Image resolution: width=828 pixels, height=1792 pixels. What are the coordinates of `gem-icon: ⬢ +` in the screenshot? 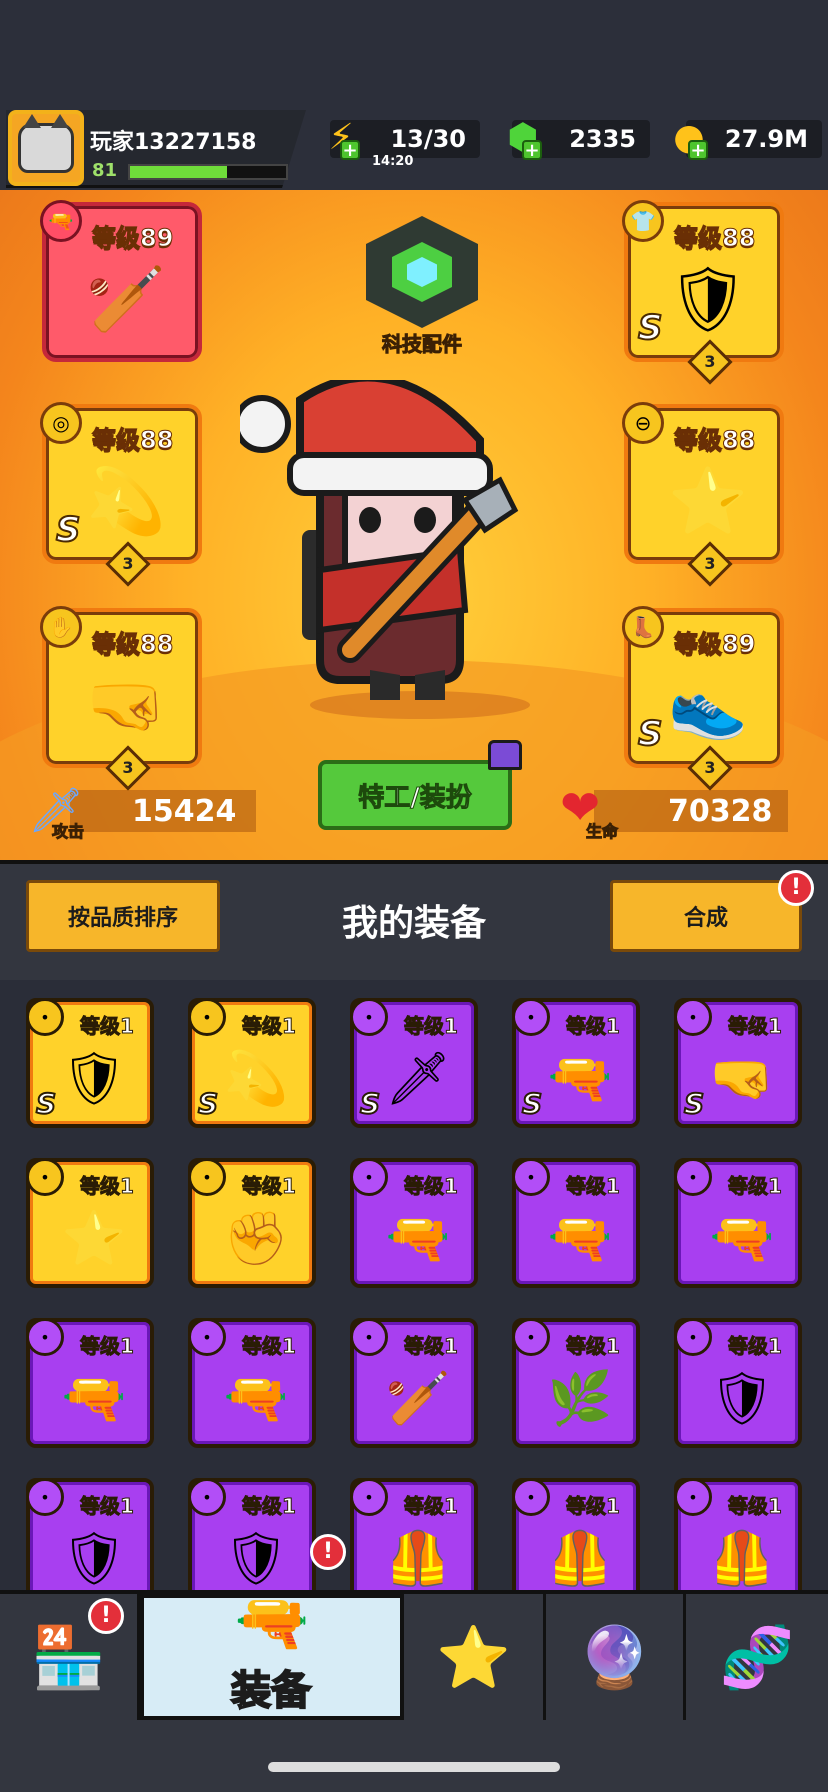 It's located at (523, 137).